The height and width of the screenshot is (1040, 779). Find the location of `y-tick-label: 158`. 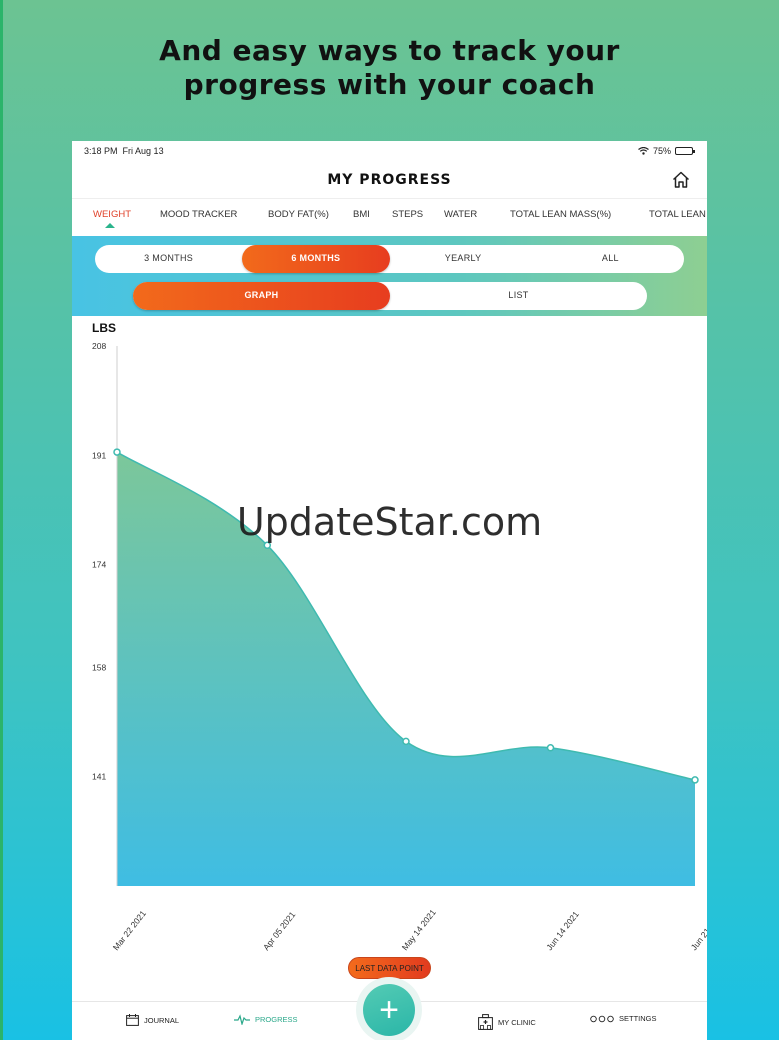

y-tick-label: 158 is located at coordinates (99, 667).